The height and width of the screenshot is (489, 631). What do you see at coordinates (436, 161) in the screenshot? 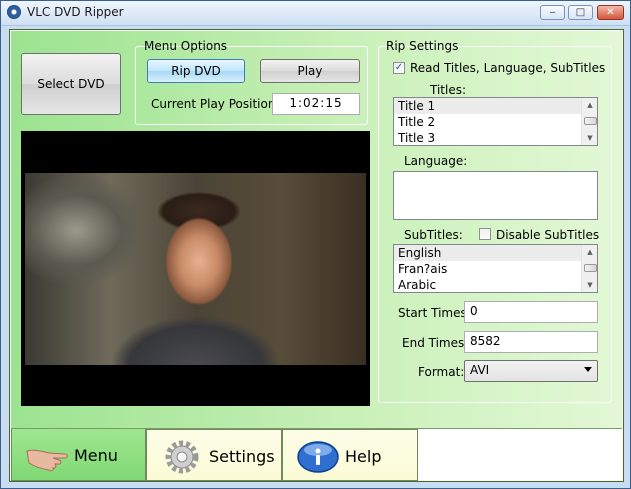
I see `language-label: Language:` at bounding box center [436, 161].